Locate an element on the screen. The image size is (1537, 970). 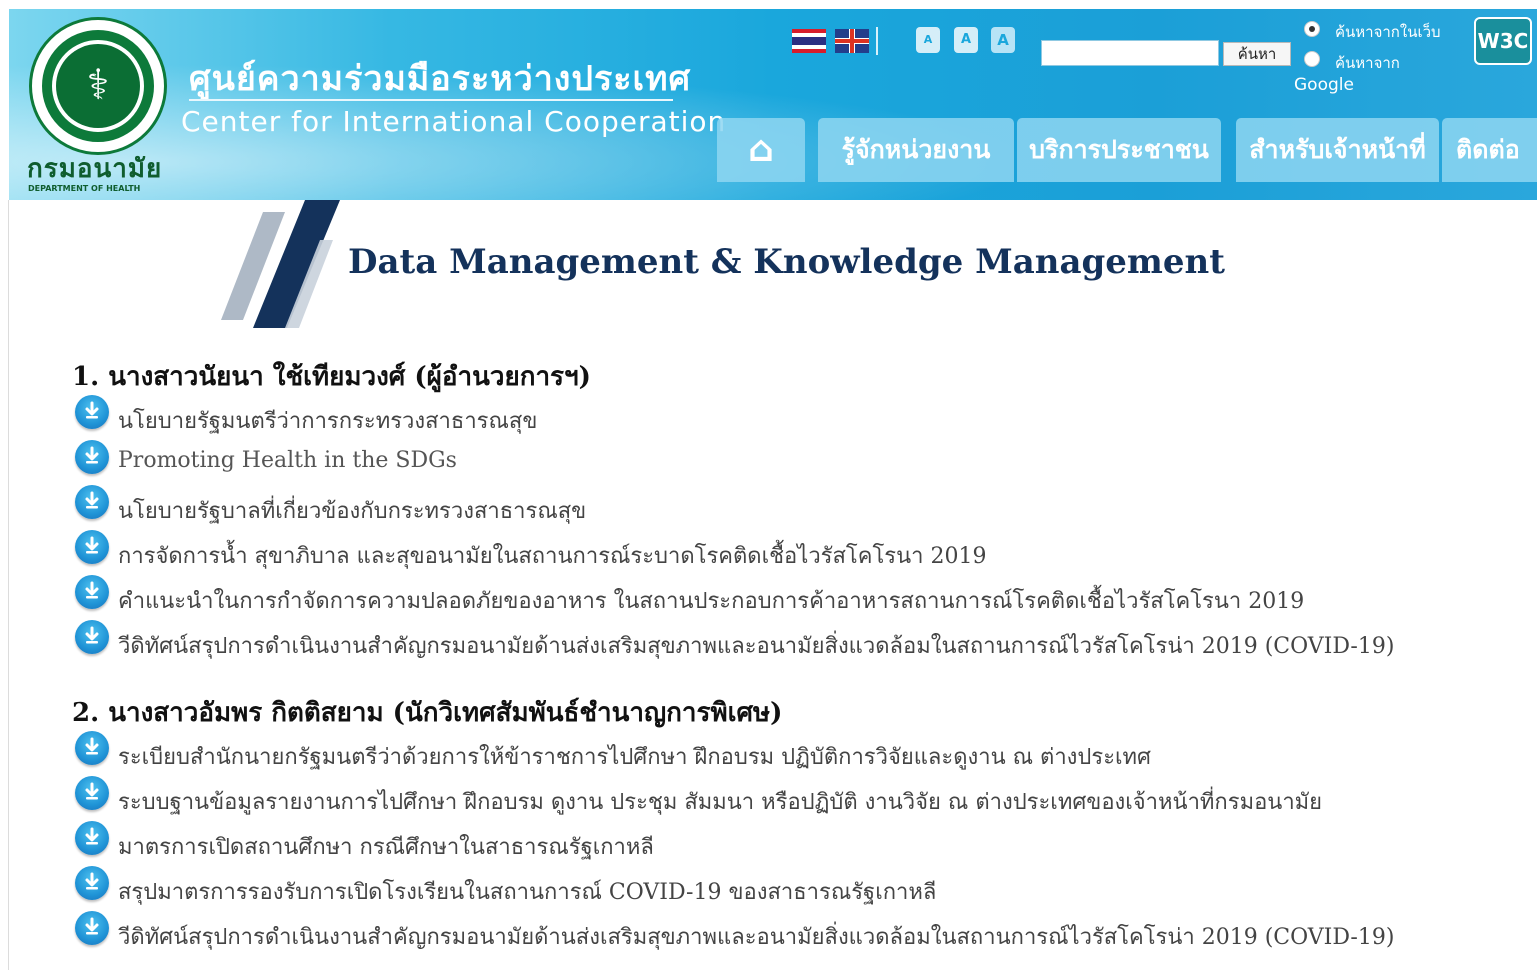
search-google-radio is located at coordinates (1312, 59).